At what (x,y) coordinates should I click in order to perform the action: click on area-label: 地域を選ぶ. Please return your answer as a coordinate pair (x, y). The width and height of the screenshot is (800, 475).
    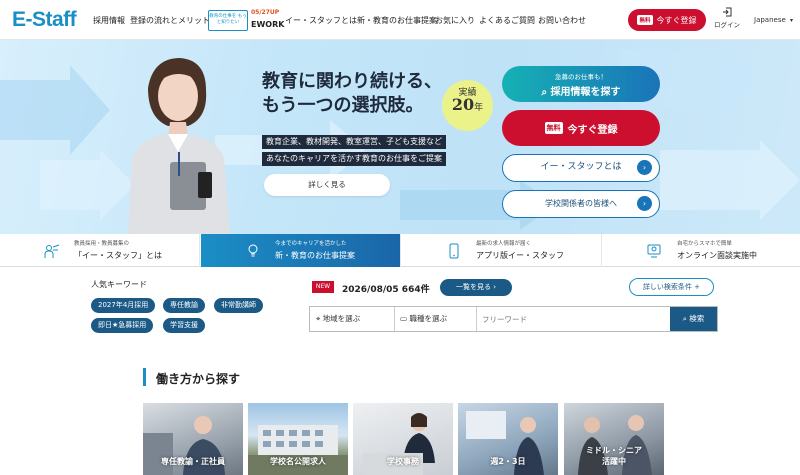
    Looking at the image, I should click on (341, 318).